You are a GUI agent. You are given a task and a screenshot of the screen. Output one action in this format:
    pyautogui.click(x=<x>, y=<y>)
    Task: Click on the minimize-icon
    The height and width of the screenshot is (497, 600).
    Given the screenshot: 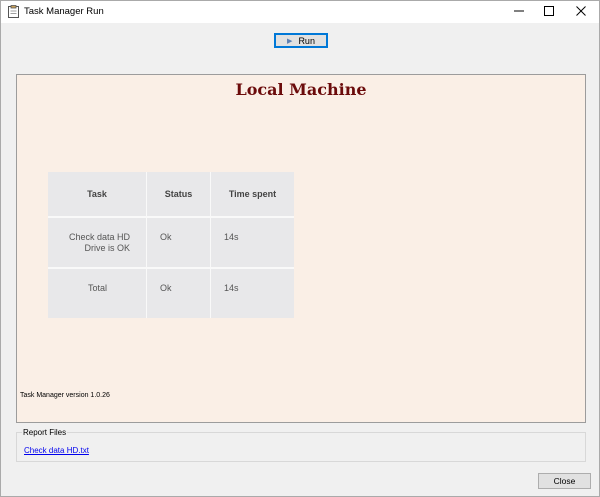 What is the action you would take?
    pyautogui.click(x=519, y=12)
    